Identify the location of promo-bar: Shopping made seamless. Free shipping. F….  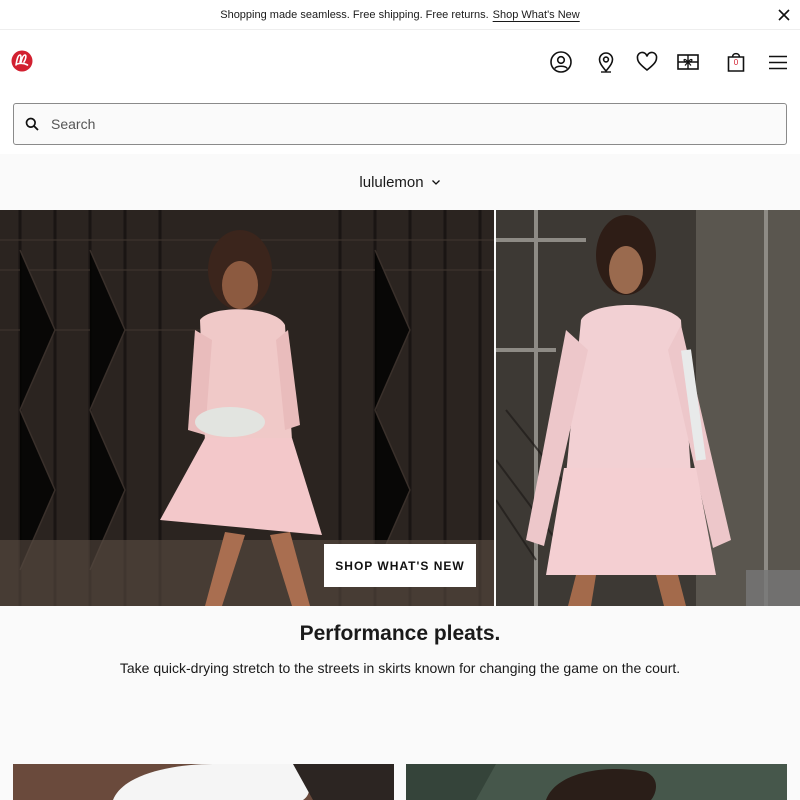
(400, 15).